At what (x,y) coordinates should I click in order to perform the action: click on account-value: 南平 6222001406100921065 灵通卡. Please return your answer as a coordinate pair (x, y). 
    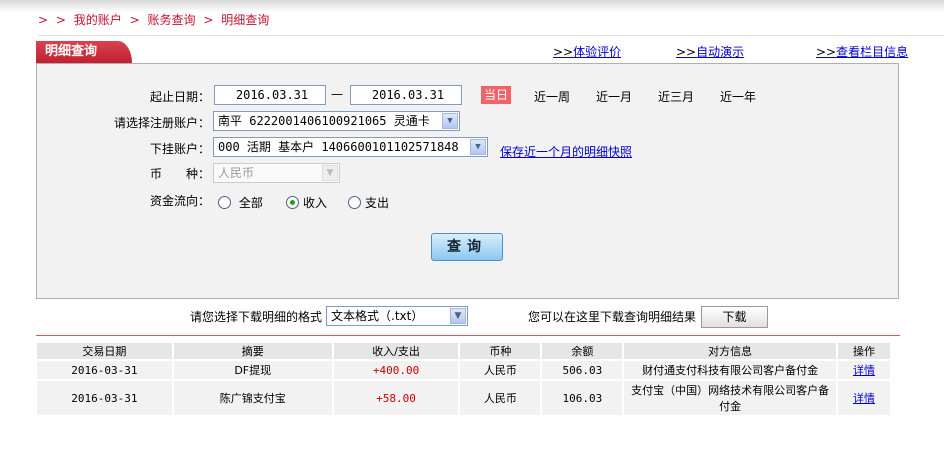
    Looking at the image, I should click on (324, 121).